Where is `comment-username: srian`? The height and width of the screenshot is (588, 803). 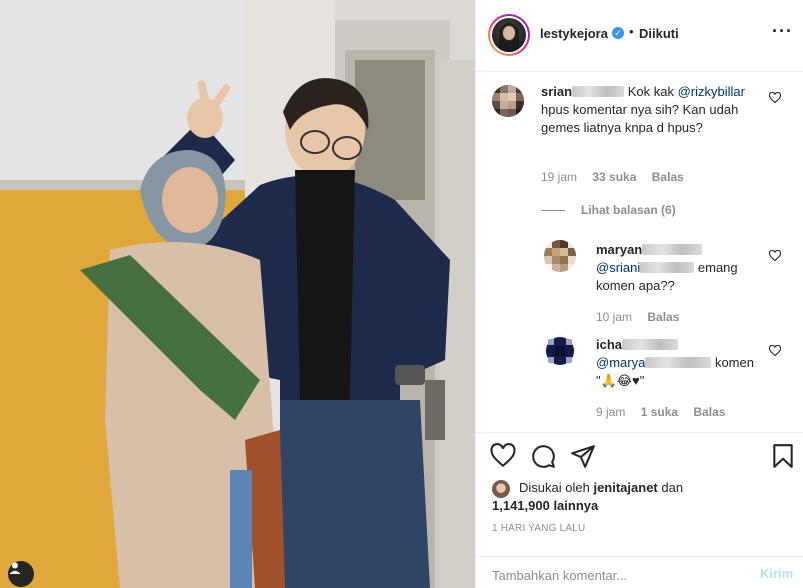 comment-username: srian is located at coordinates (556, 91).